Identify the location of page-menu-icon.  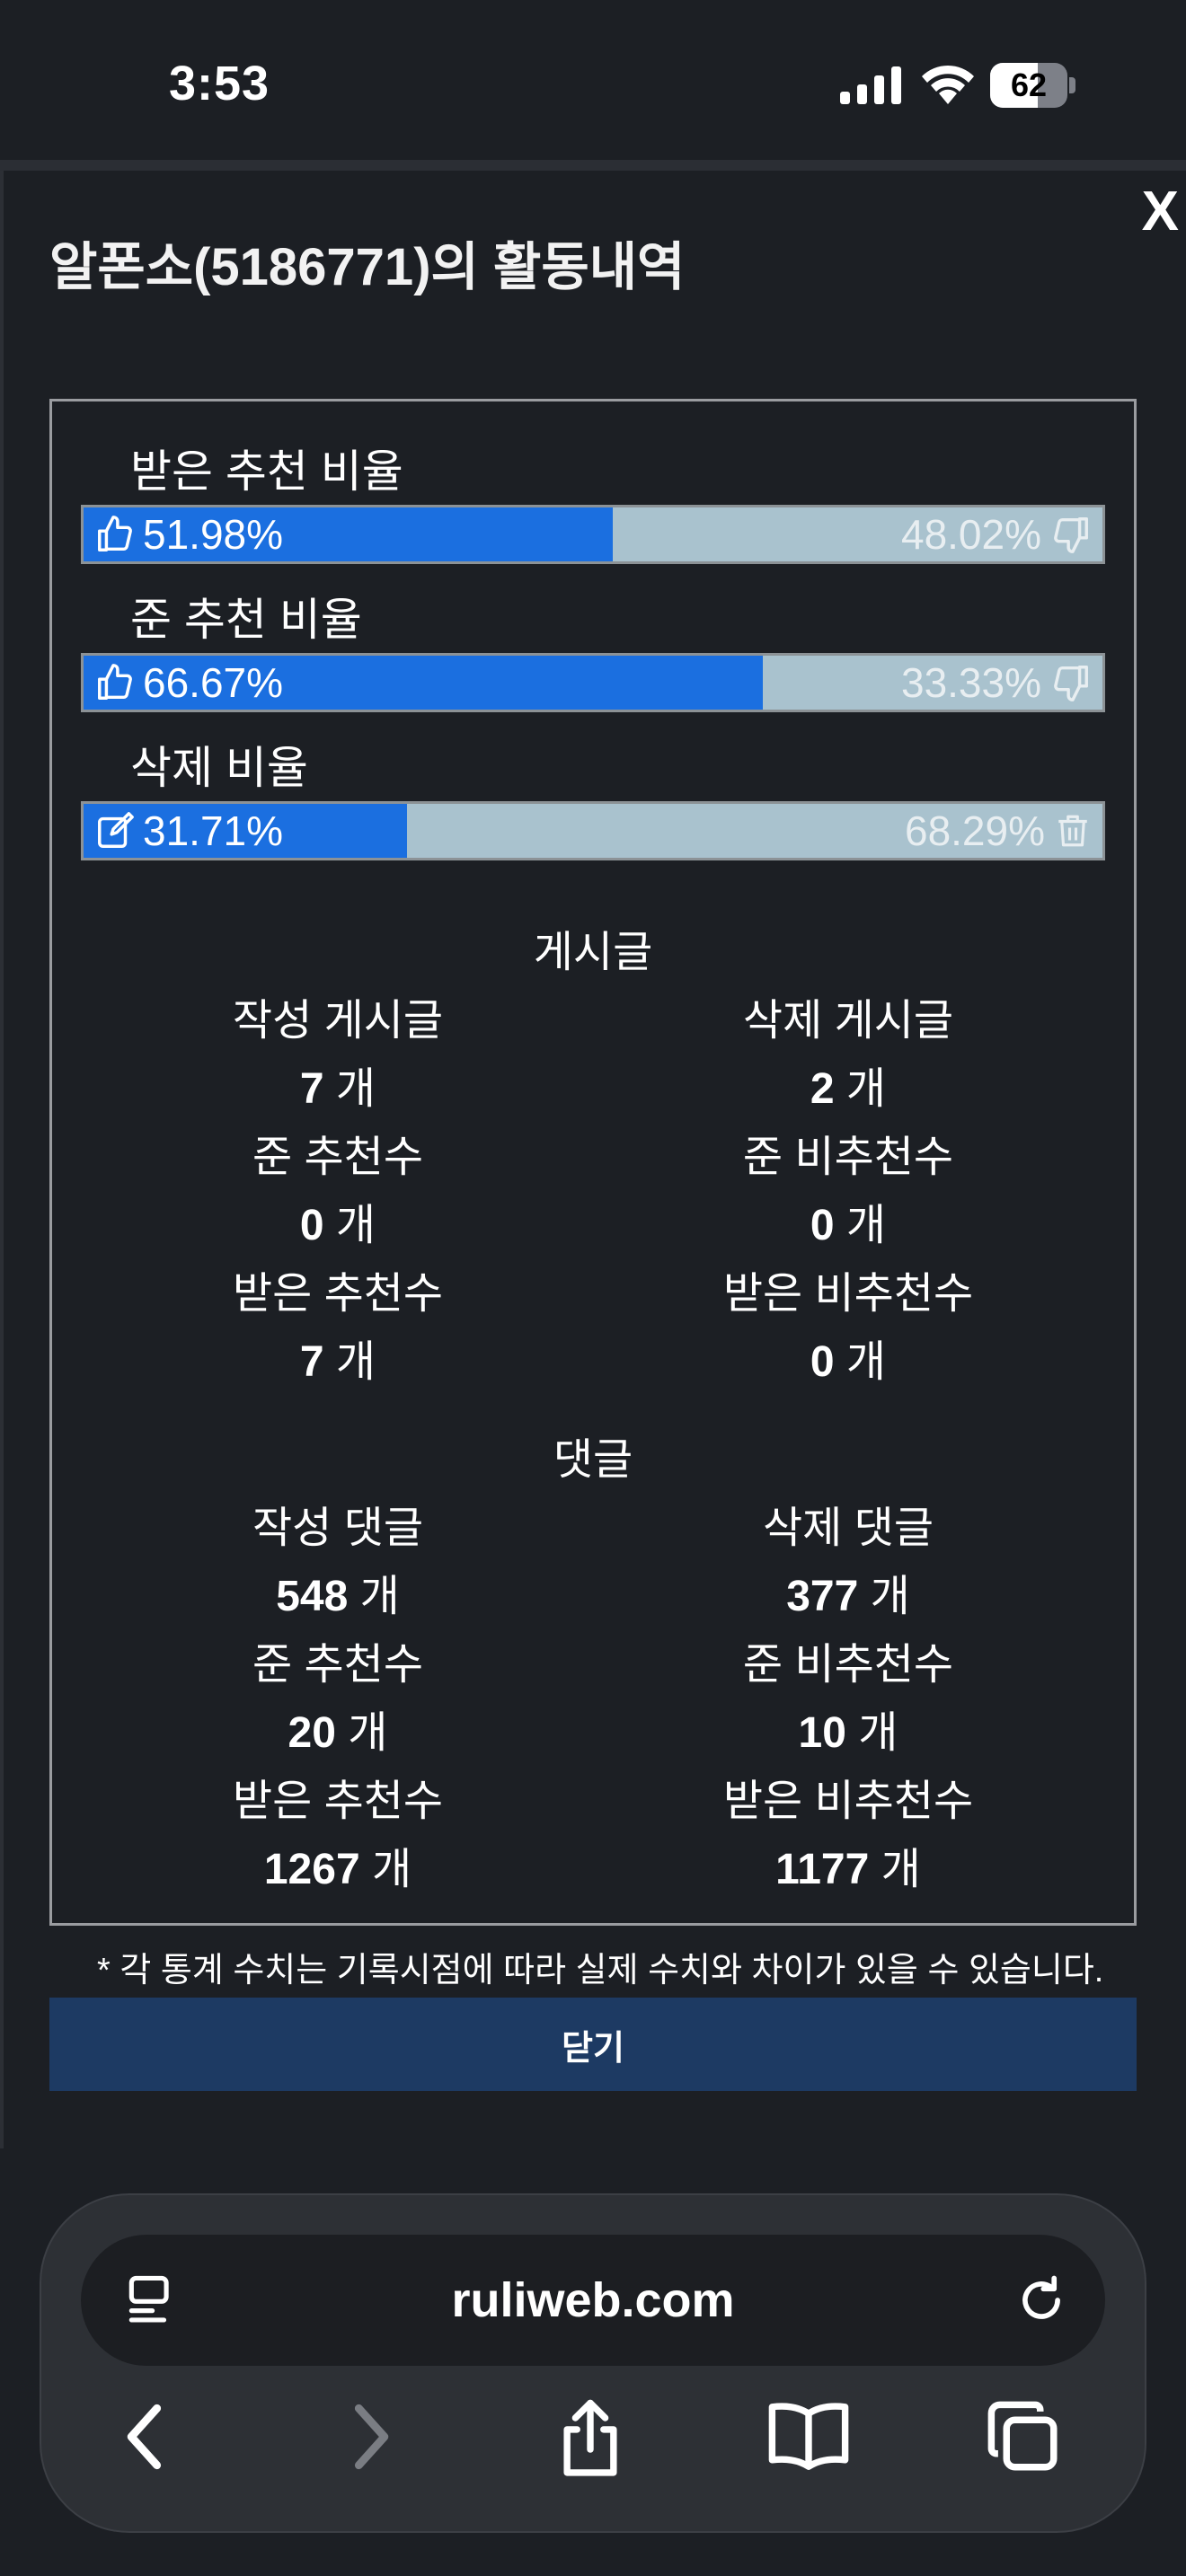
(150, 2300).